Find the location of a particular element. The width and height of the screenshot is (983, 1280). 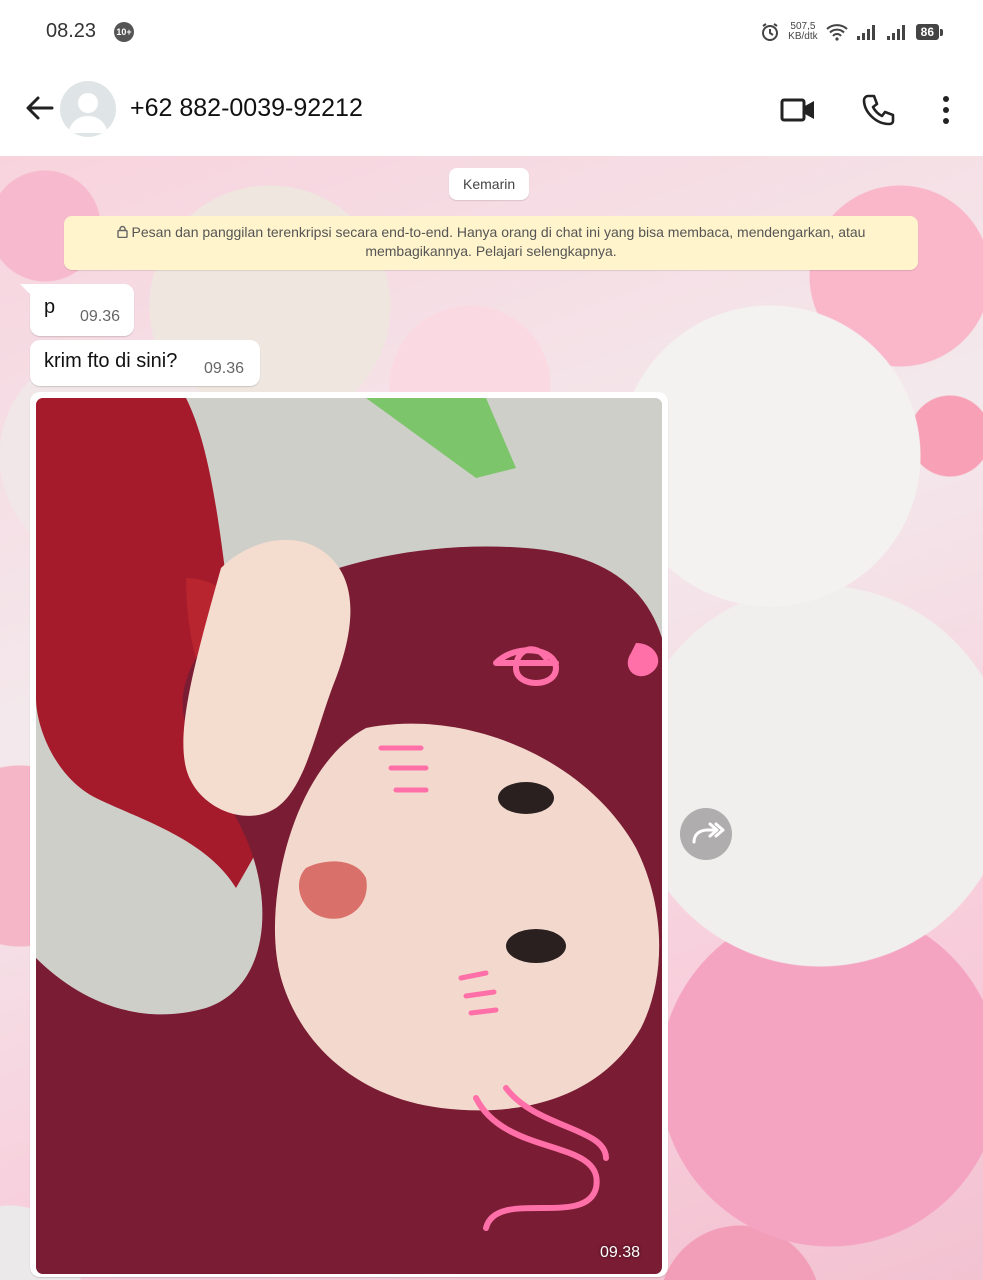

back-arrow-icon is located at coordinates (40, 108).